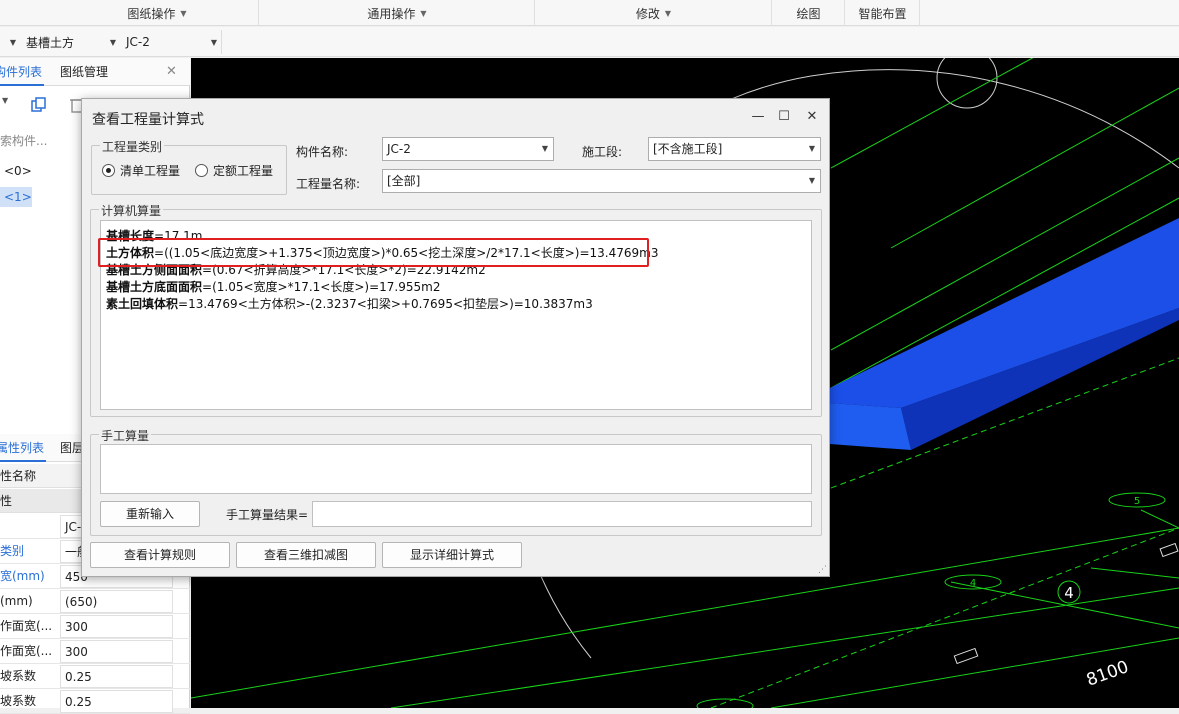 Image resolution: width=1179 pixels, height=714 pixels. What do you see at coordinates (84, 72) in the screenshot?
I see `tab-drawing-manager: 图纸管理` at bounding box center [84, 72].